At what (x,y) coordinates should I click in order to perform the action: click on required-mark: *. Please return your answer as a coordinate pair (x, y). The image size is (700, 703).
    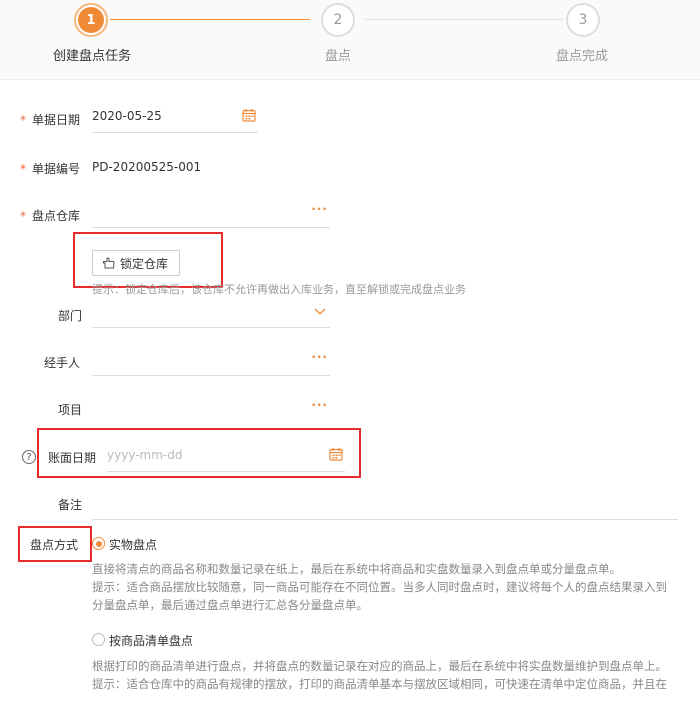
    Looking at the image, I should click on (23, 120).